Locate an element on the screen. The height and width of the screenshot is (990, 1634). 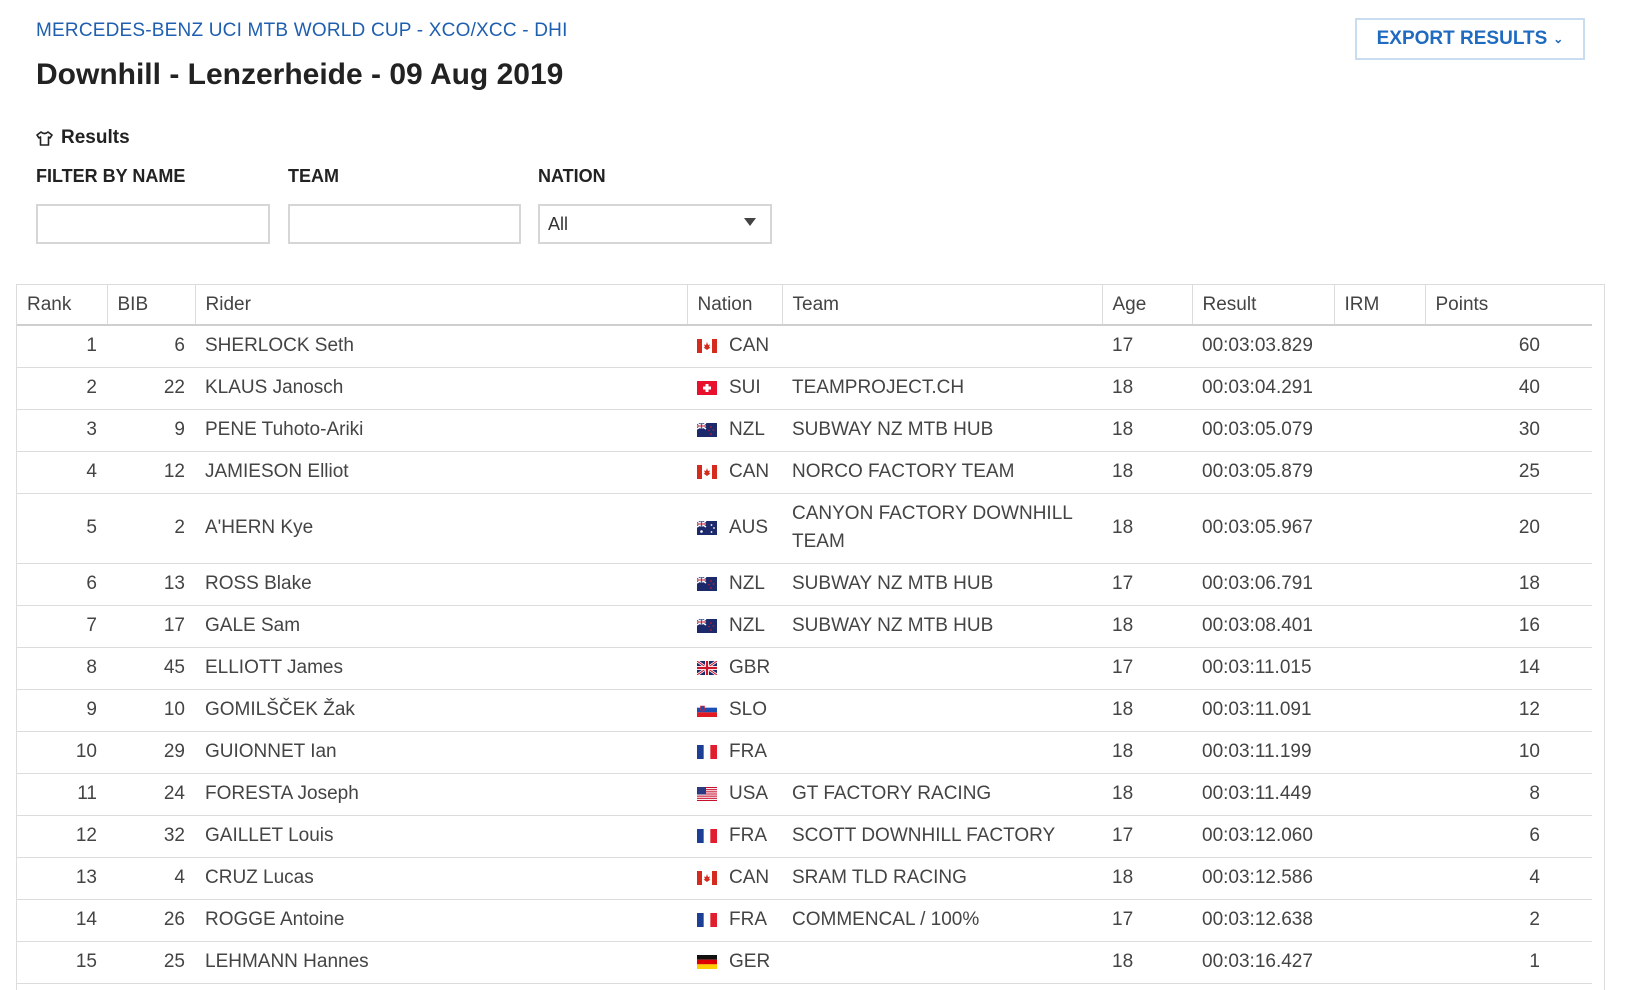
nation-code: GBR is located at coordinates (750, 667).